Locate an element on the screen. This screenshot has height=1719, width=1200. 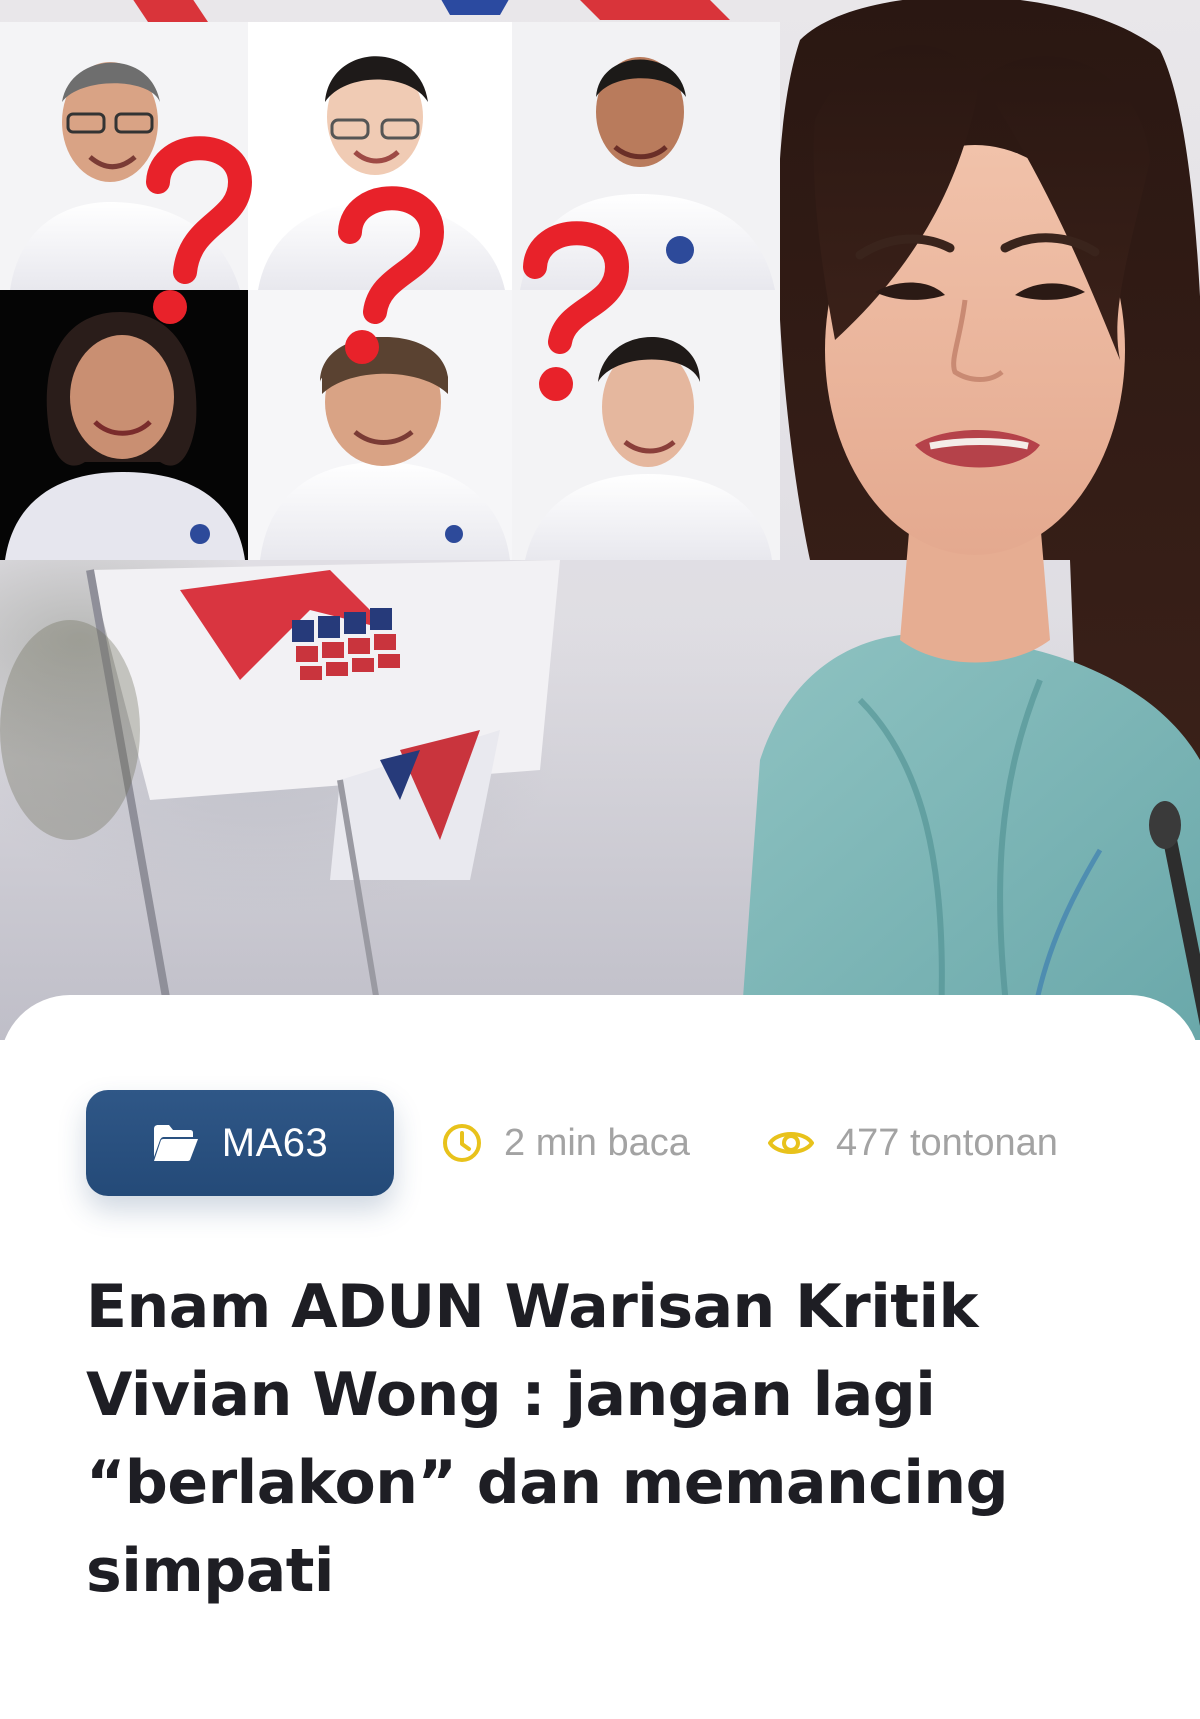
folder-open-icon is located at coordinates (175, 1143).